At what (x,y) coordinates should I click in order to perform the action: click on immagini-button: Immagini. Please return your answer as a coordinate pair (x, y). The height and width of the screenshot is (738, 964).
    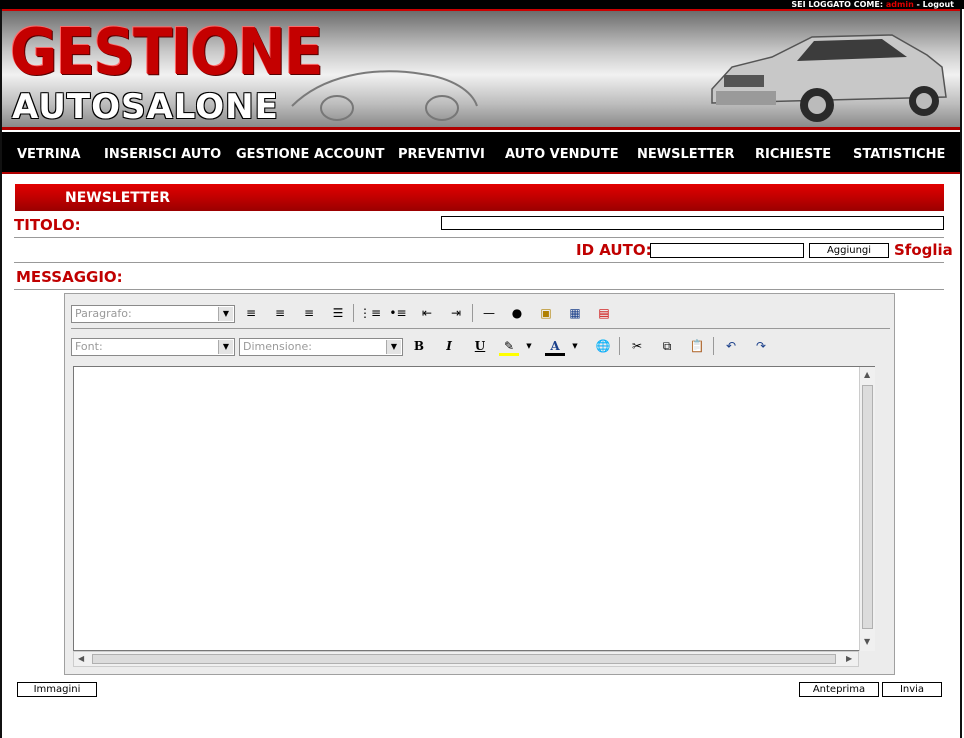
    Looking at the image, I should click on (57, 689).